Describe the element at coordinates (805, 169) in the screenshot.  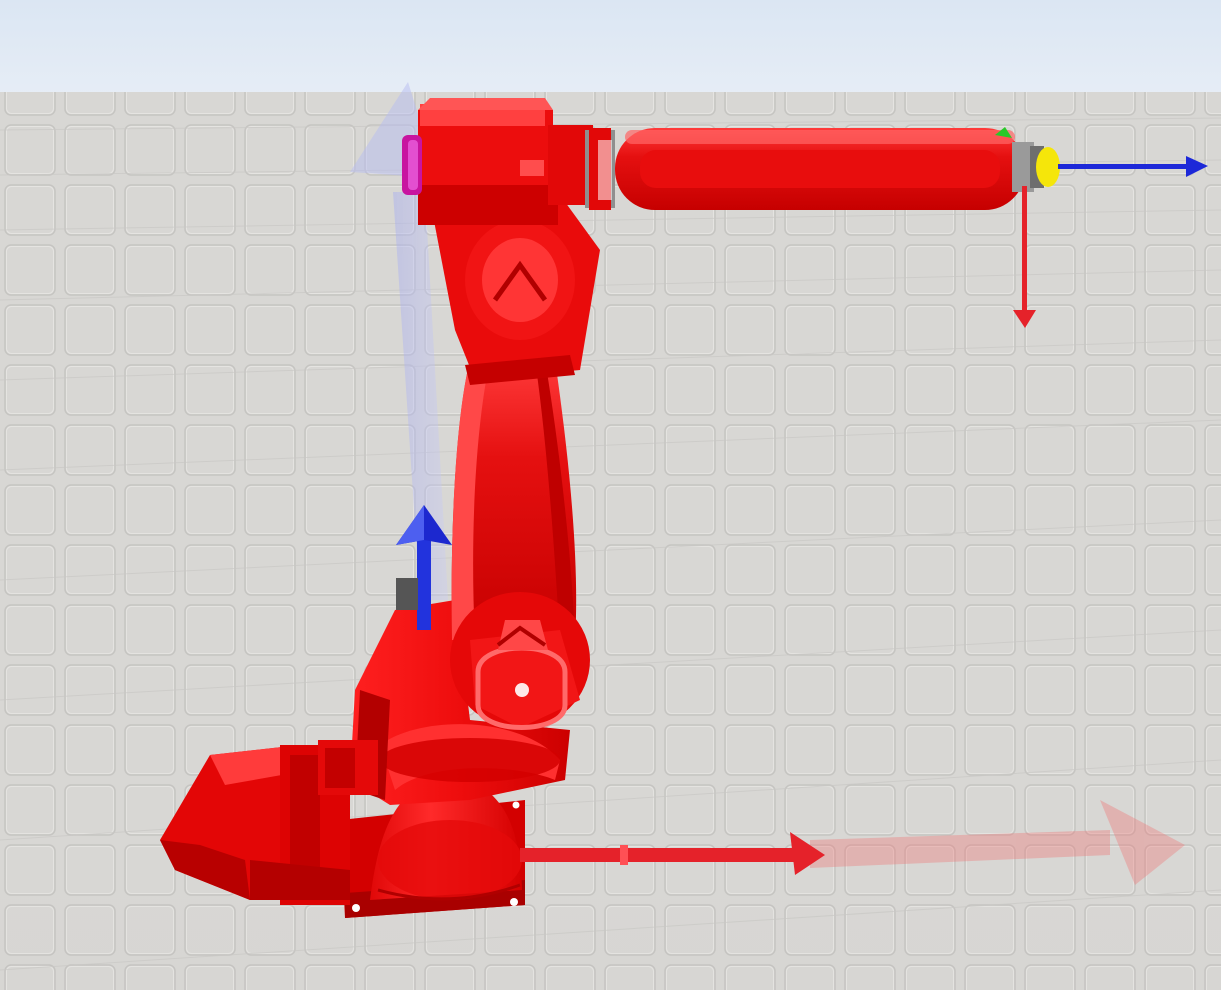
I see `forearm-tube` at that location.